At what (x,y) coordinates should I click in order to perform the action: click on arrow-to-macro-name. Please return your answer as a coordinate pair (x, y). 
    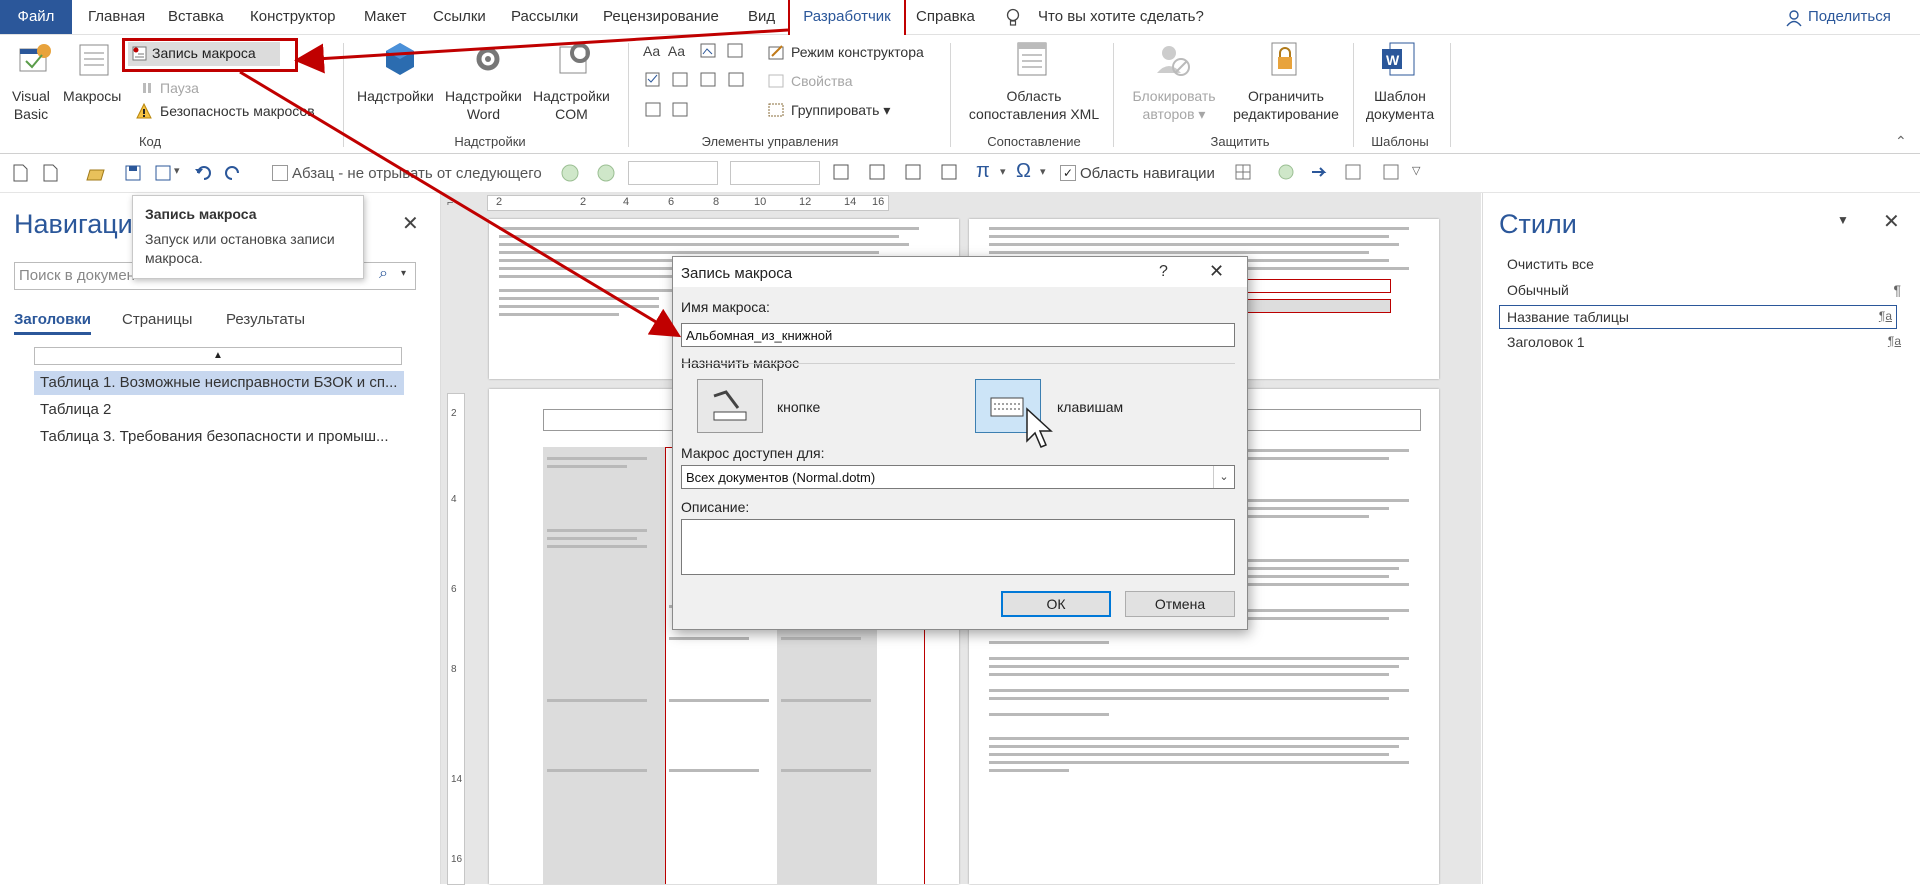
    Looking at the image, I should click on (460, 204).